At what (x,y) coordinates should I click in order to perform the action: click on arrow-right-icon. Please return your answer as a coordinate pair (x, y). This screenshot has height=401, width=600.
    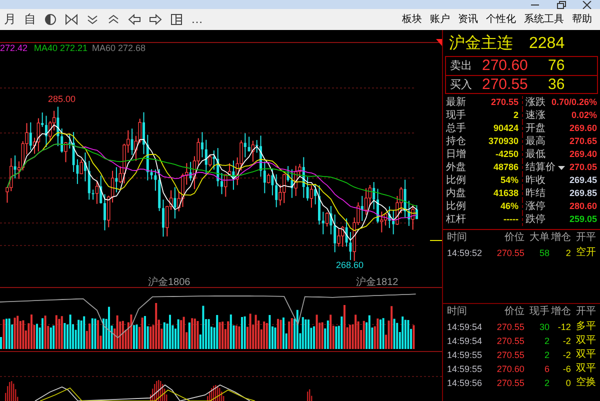
    Looking at the image, I should click on (155, 19).